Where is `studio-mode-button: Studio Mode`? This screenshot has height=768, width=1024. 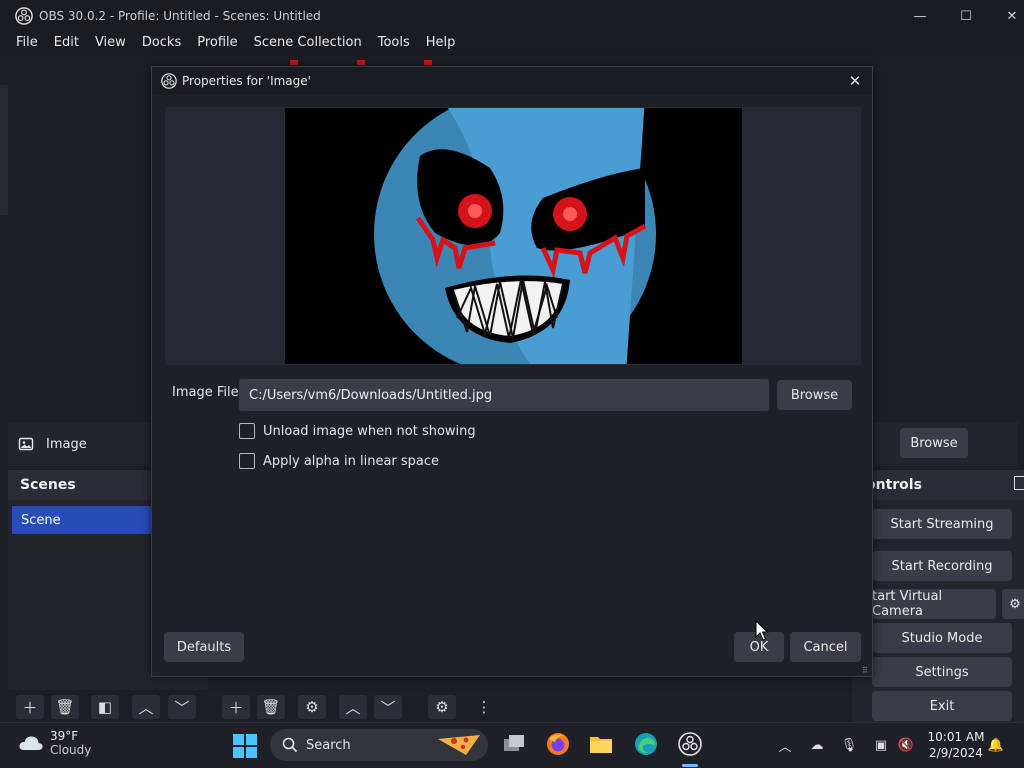 studio-mode-button: Studio Mode is located at coordinates (942, 638).